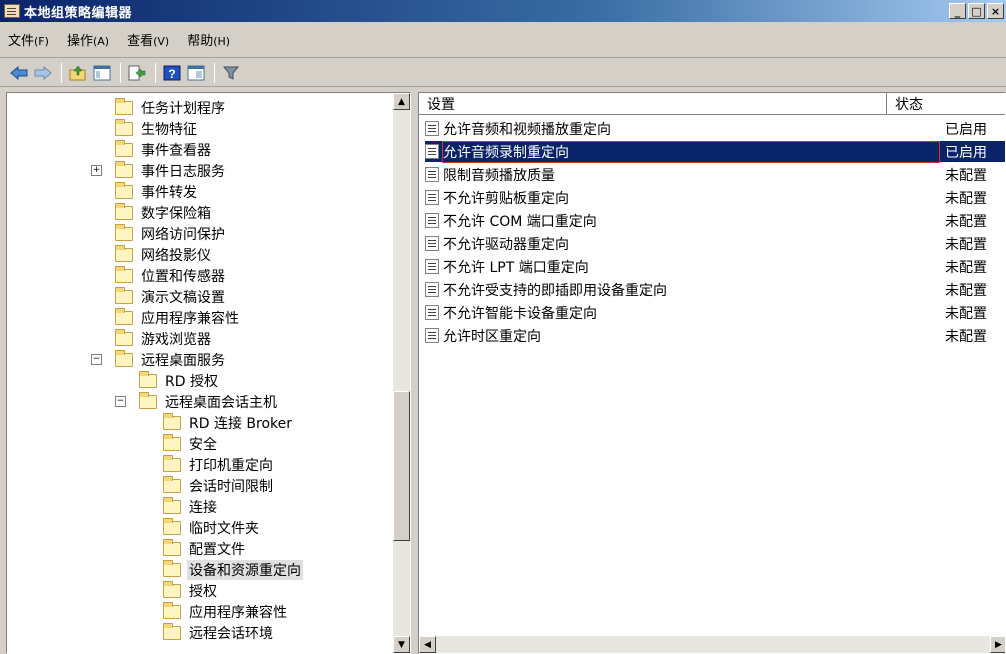  Describe the element at coordinates (171, 275) in the screenshot. I see `tree-node: 位置和传感器` at that location.